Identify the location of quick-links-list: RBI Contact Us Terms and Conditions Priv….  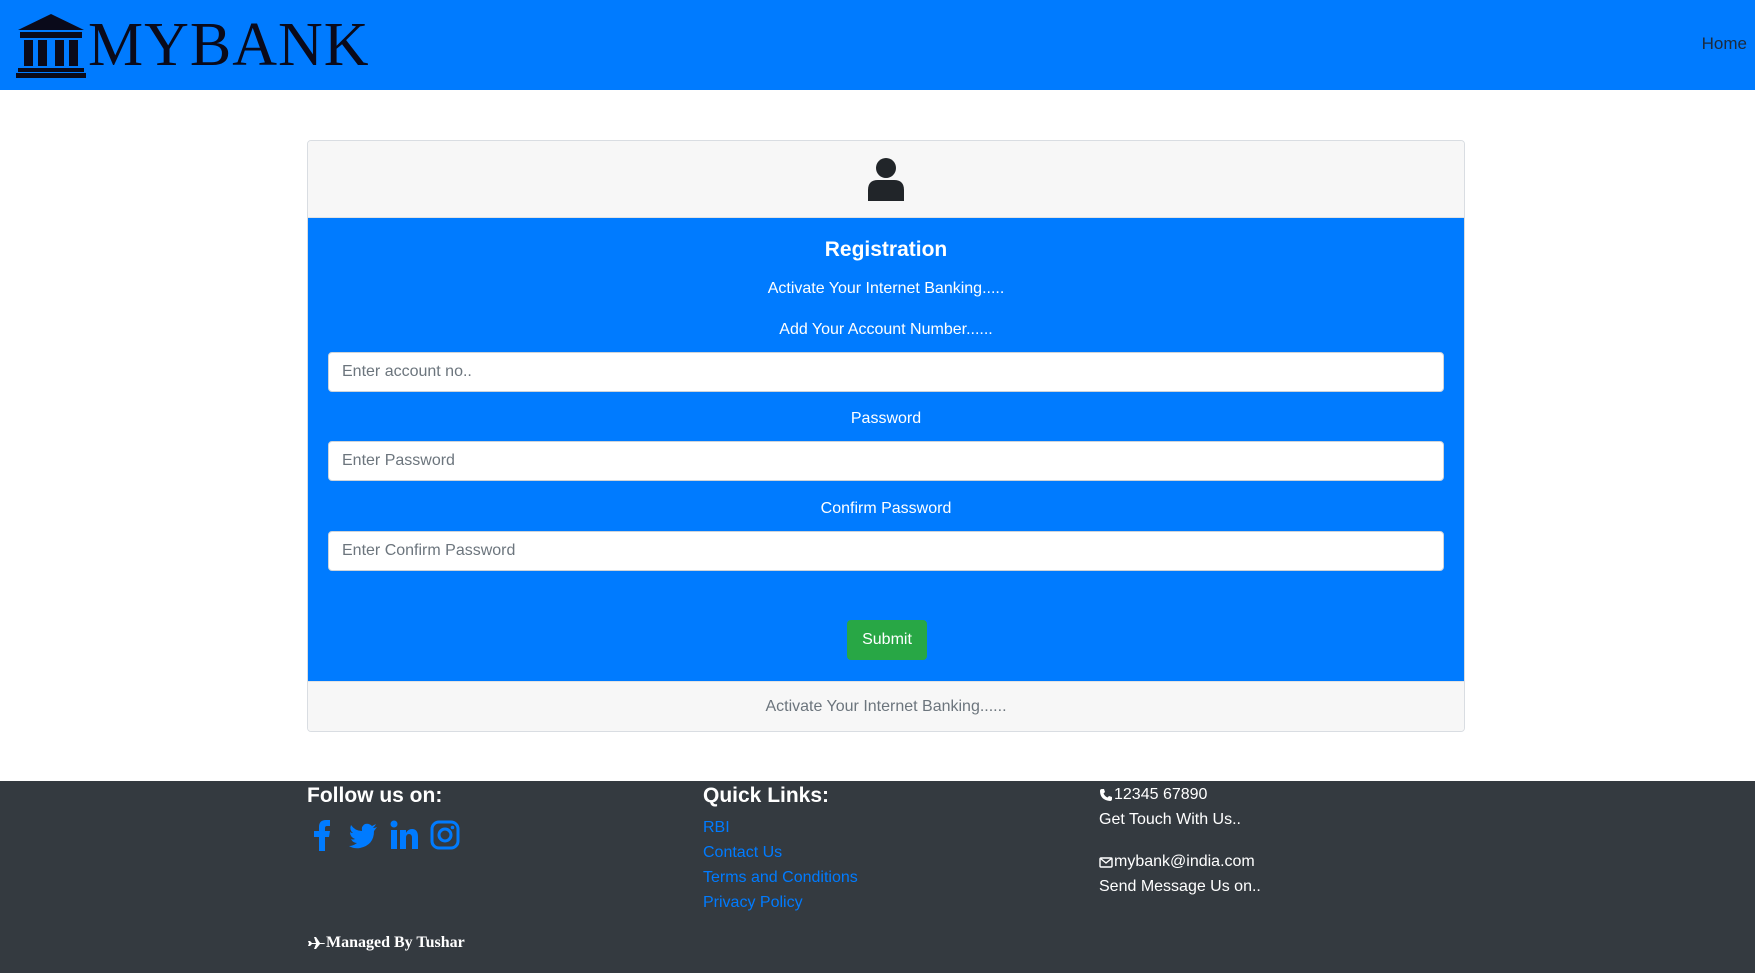
(780, 865).